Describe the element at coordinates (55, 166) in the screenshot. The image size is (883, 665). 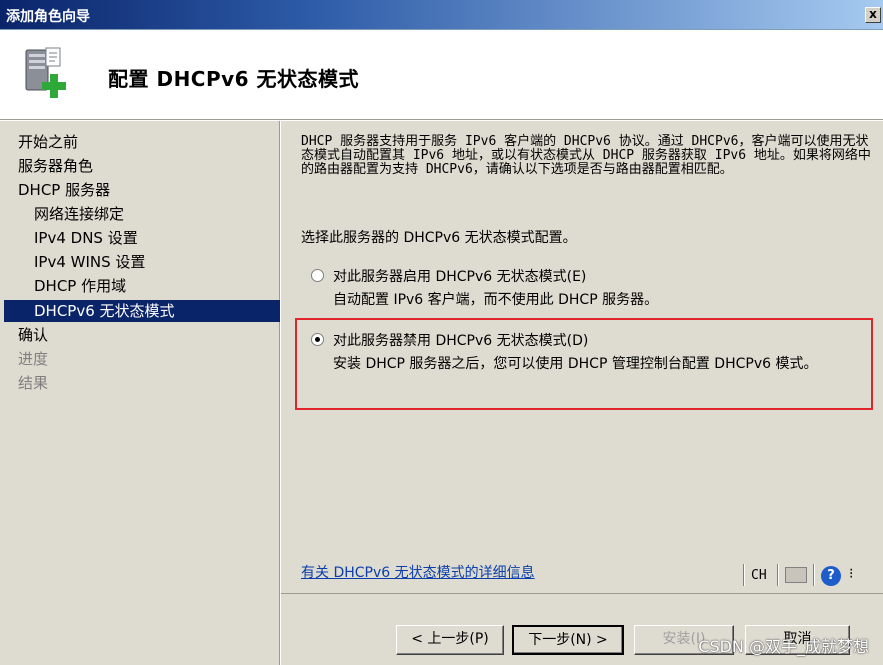
I see `step-server-roles: 服务器角色` at that location.